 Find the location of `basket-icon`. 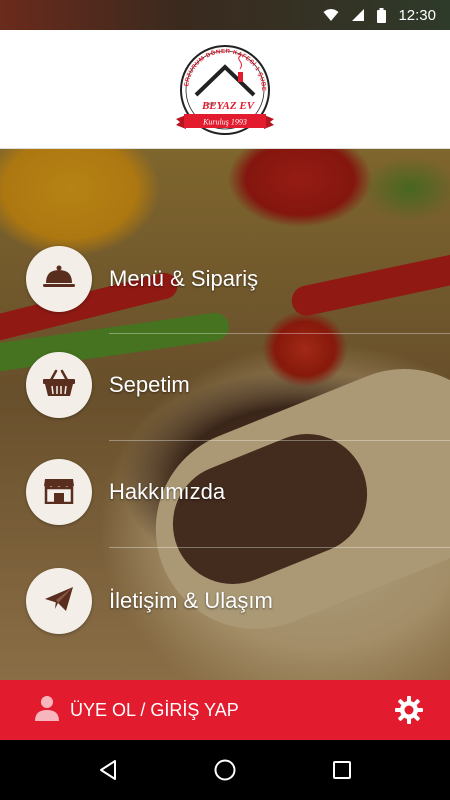

basket-icon is located at coordinates (59, 385).